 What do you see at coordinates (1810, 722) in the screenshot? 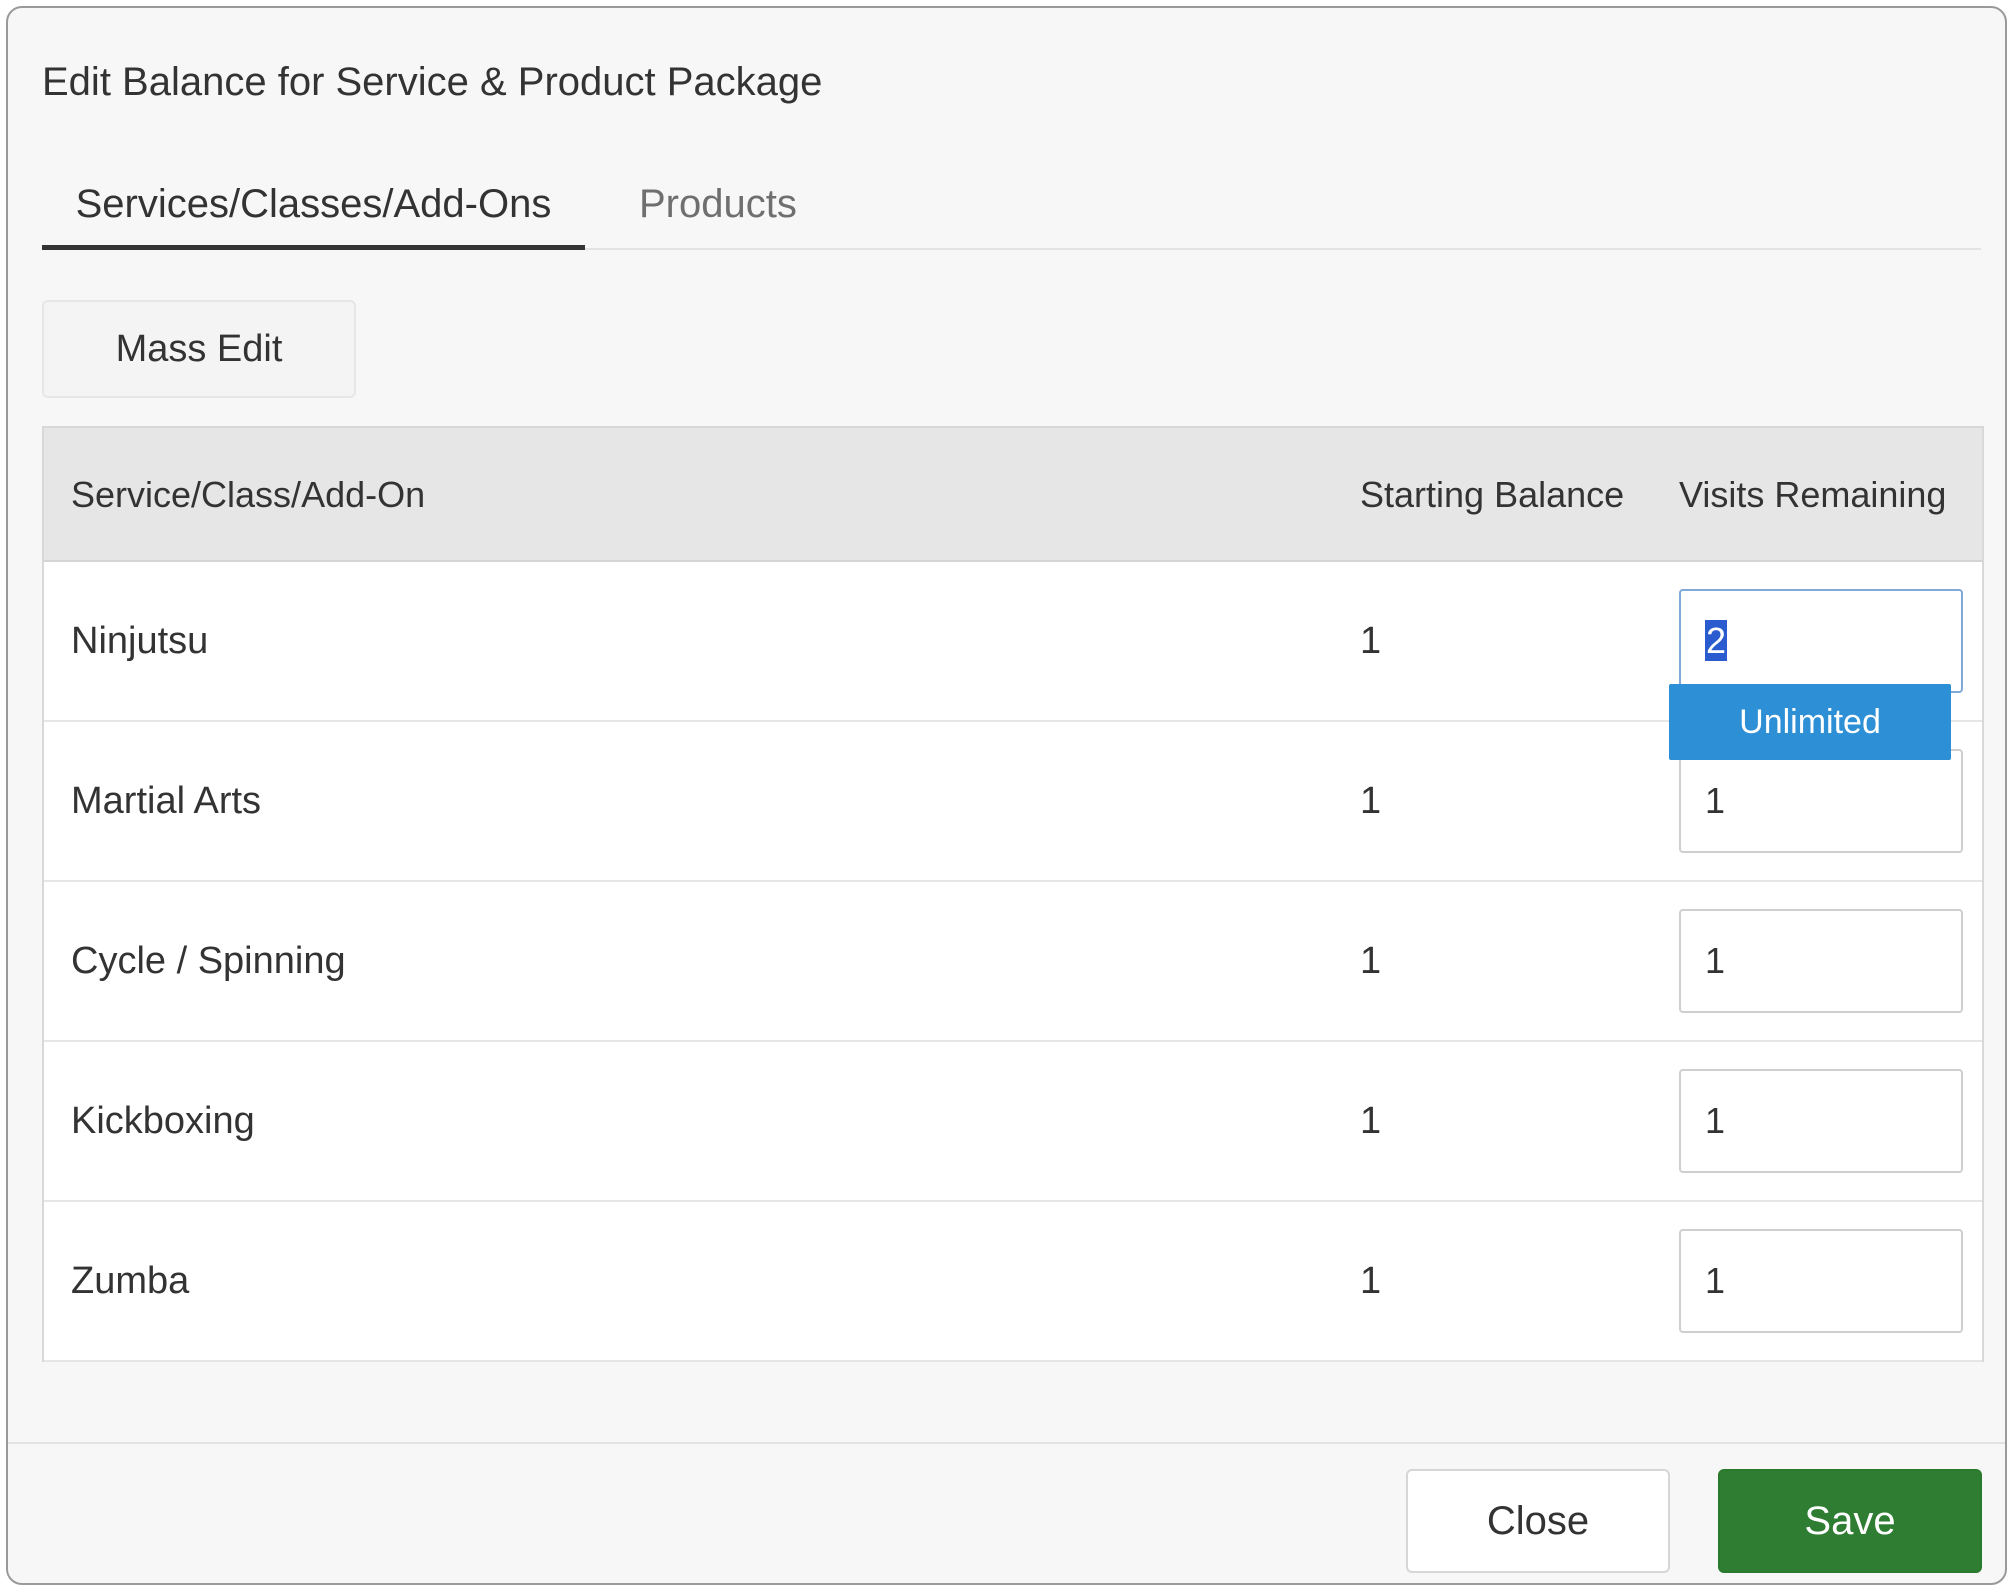
I see `dropdown-option-unlimited: Unlimited` at bounding box center [1810, 722].